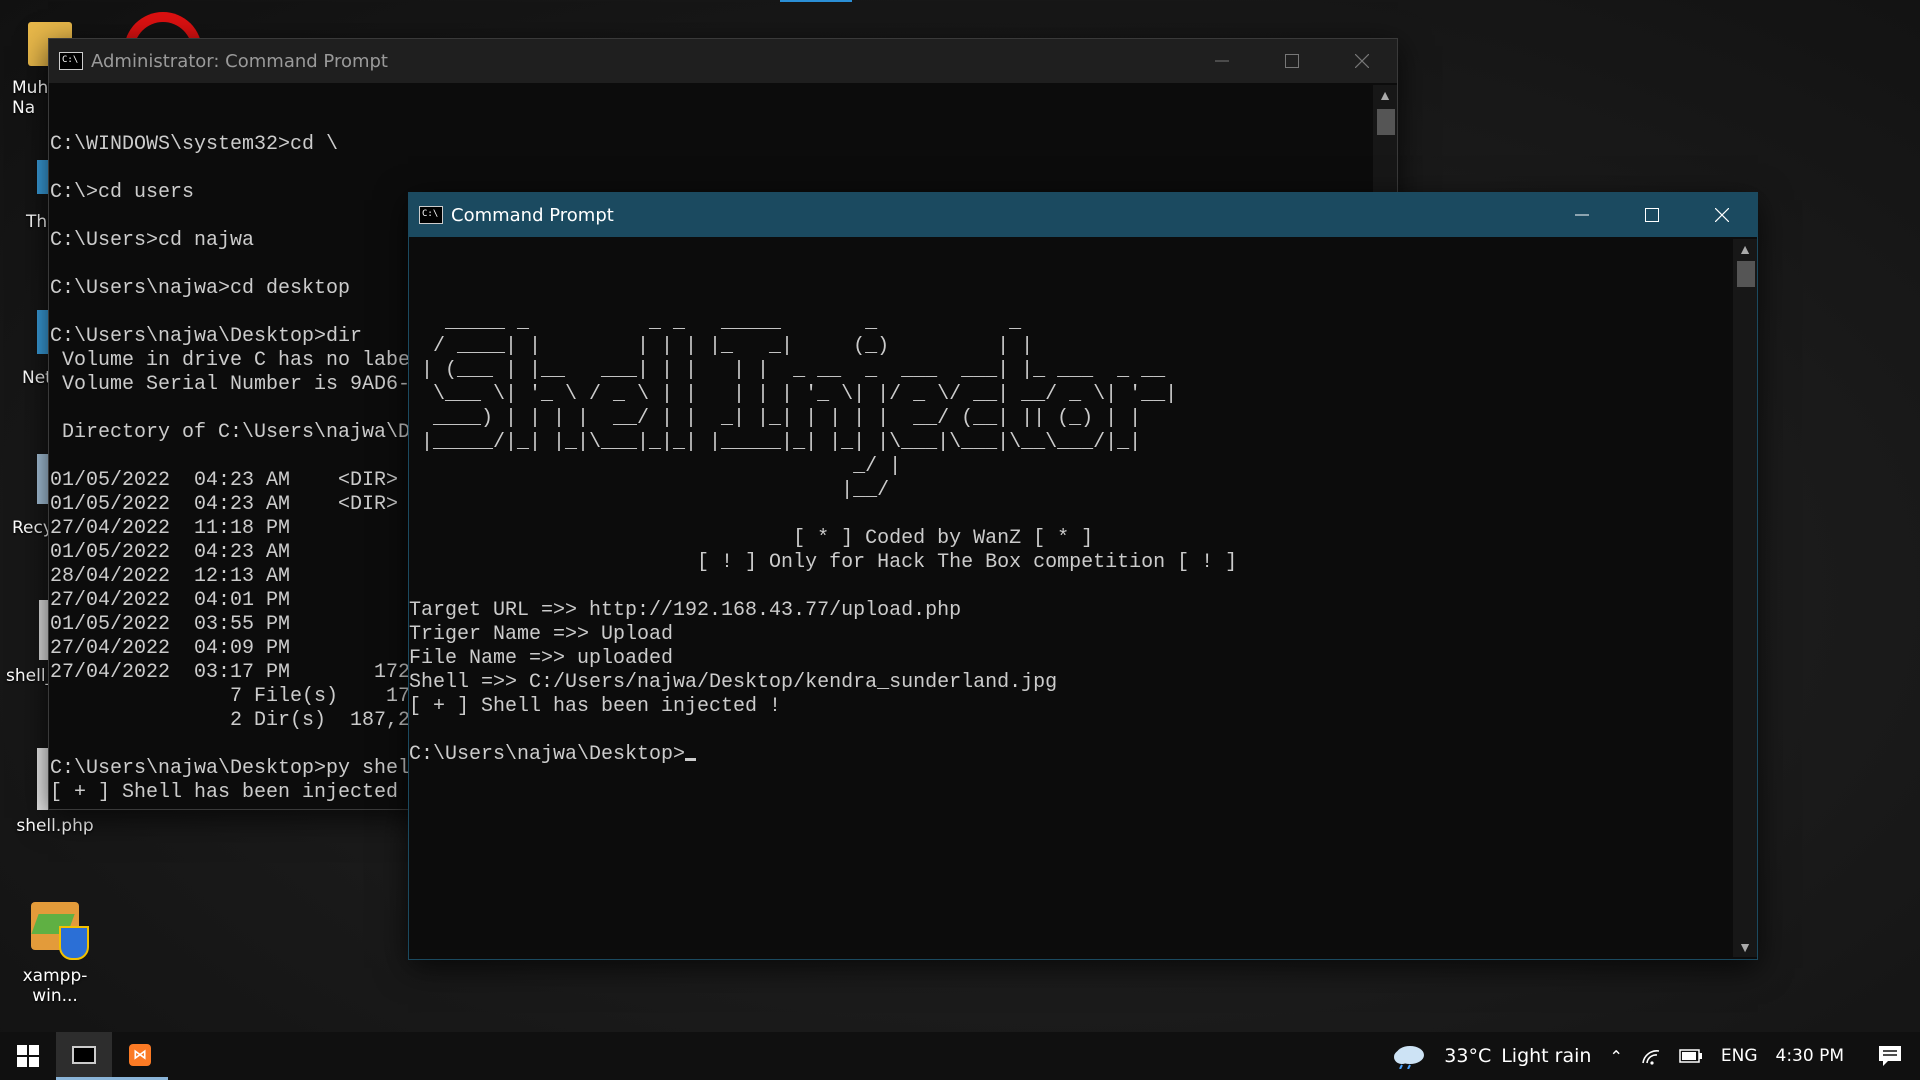 This screenshot has height=1080, width=1920. What do you see at coordinates (58, 928) in the screenshot?
I see `xampp-installer-icon` at bounding box center [58, 928].